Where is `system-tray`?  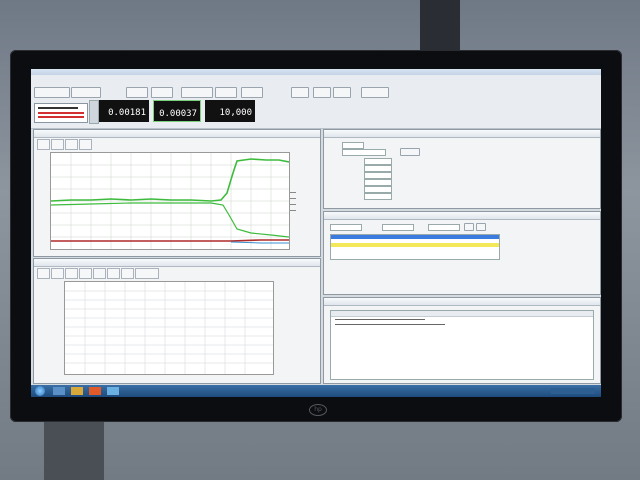 system-tray is located at coordinates (573, 391).